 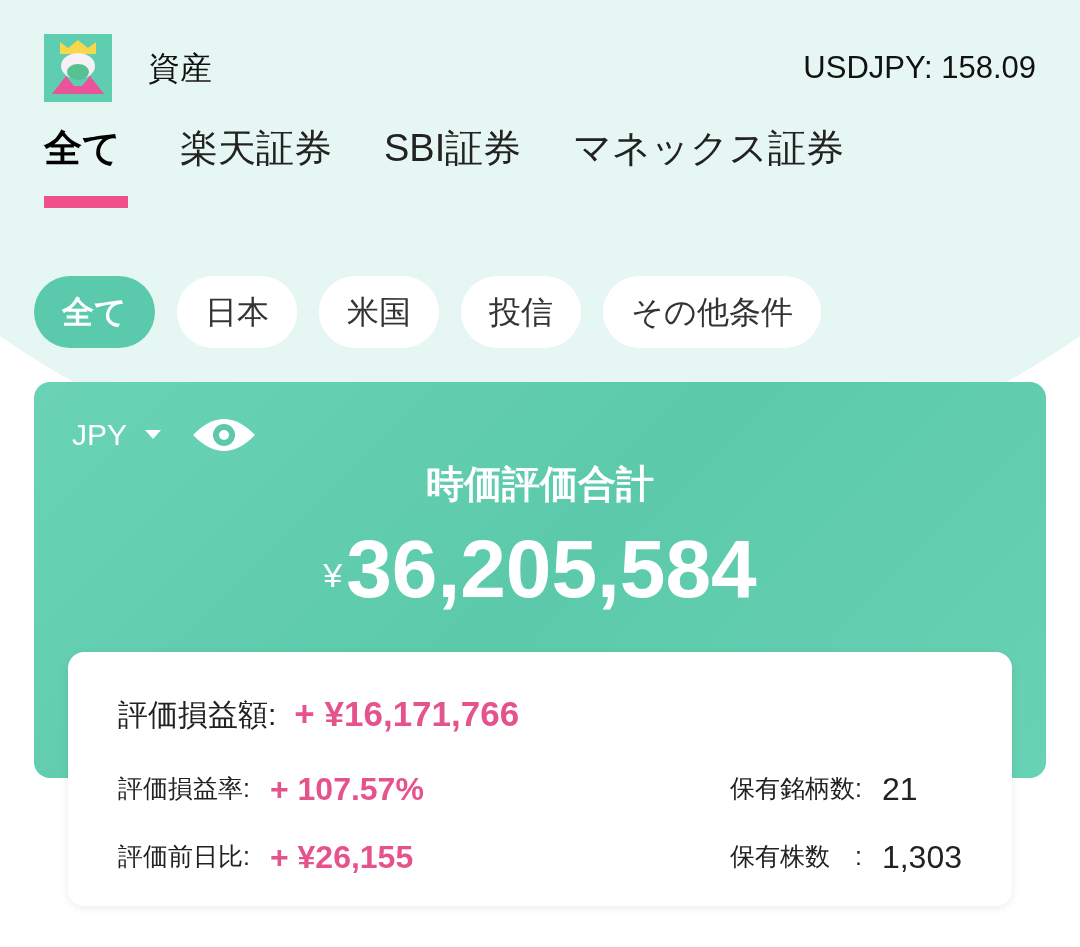 I want to click on stat-label: 保有銘柄数, so click(x=792, y=788).